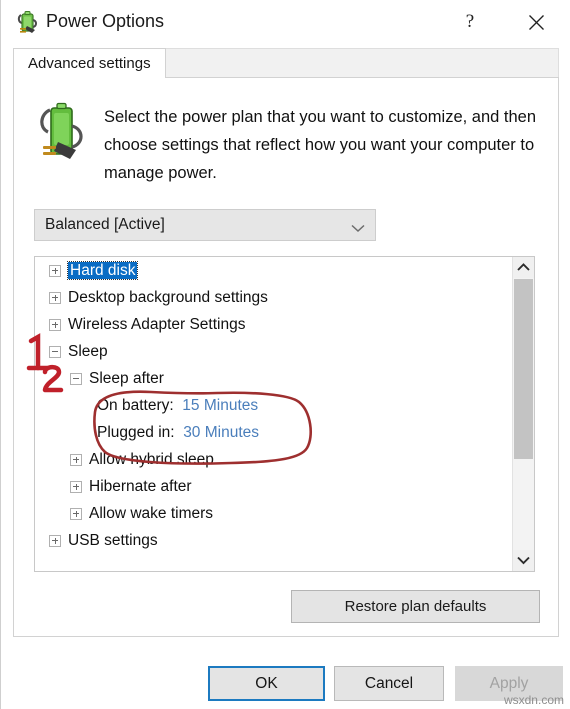 This screenshot has width=570, height=709. Describe the element at coordinates (140, 432) in the screenshot. I see `setting-label: Plugged in:` at that location.